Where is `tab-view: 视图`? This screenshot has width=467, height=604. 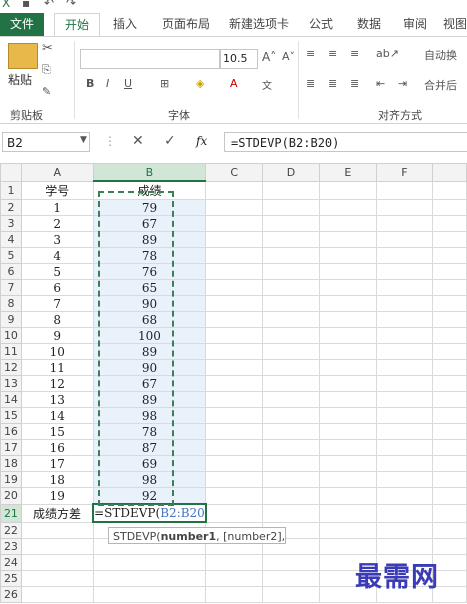
tab-view: 视图 is located at coordinates (453, 24).